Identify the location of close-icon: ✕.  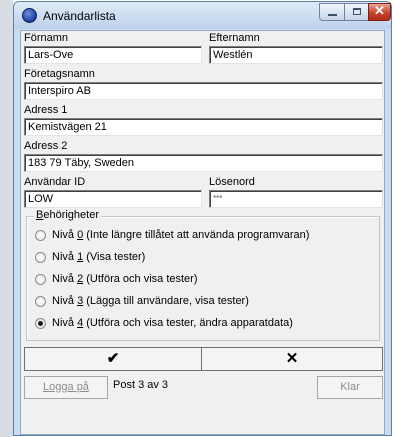
(379, 10).